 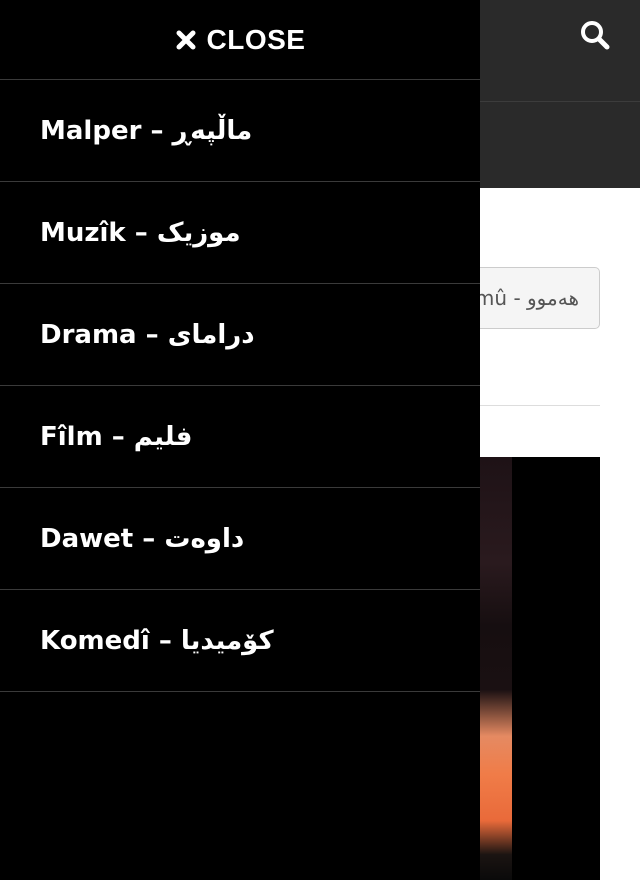 I want to click on search-icon, so click(x=595, y=35).